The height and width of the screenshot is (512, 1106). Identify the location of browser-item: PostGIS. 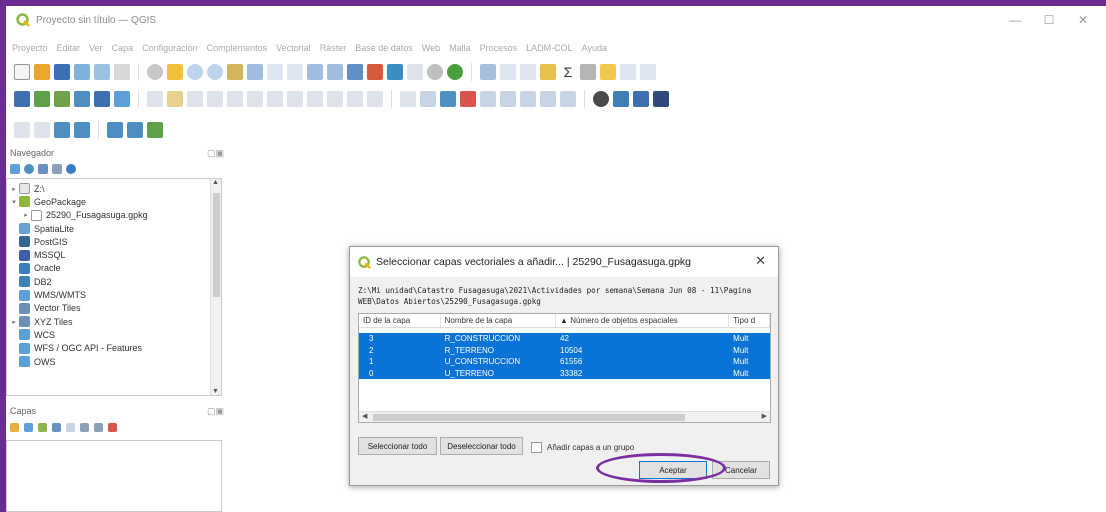
(114, 241).